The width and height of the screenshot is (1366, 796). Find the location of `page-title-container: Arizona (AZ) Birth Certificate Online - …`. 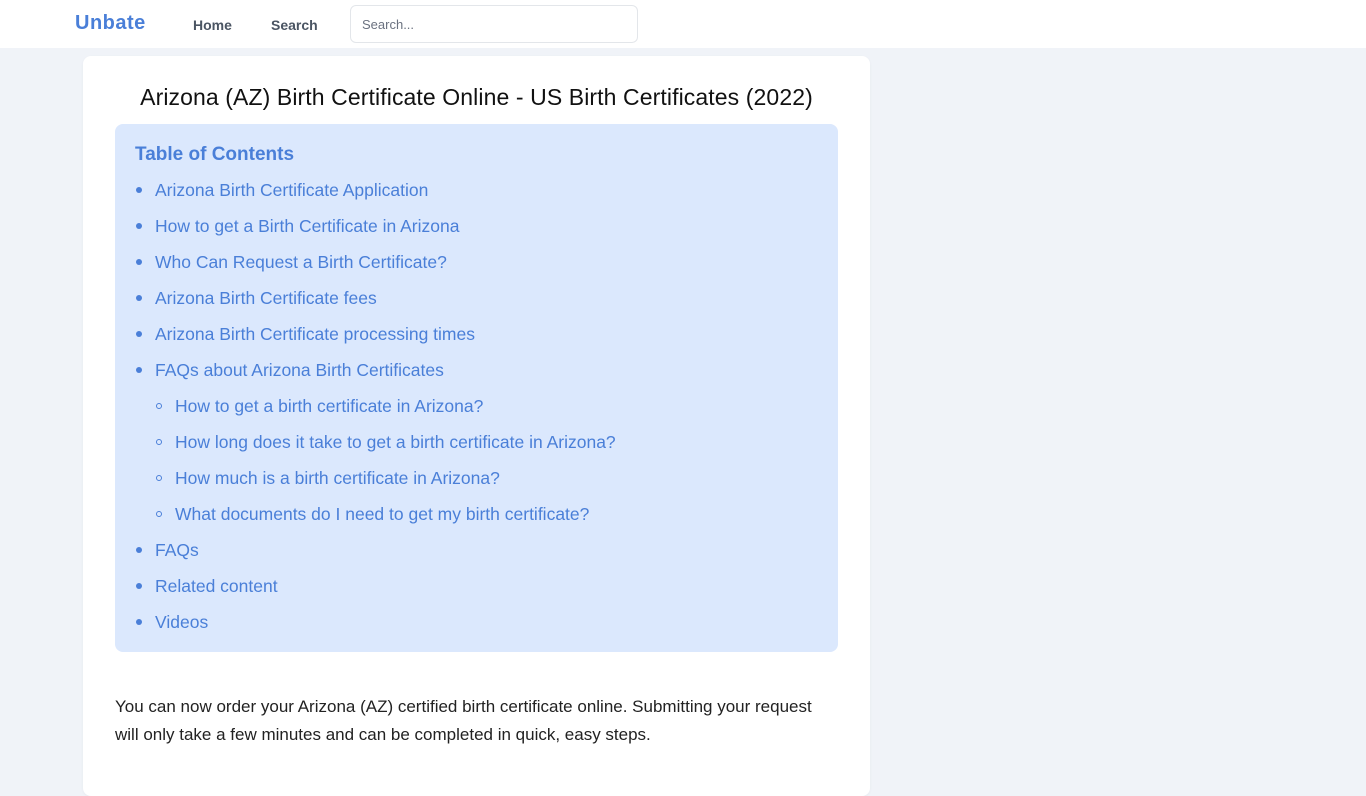

page-title-container: Arizona (AZ) Birth Certificate Online - … is located at coordinates (476, 97).